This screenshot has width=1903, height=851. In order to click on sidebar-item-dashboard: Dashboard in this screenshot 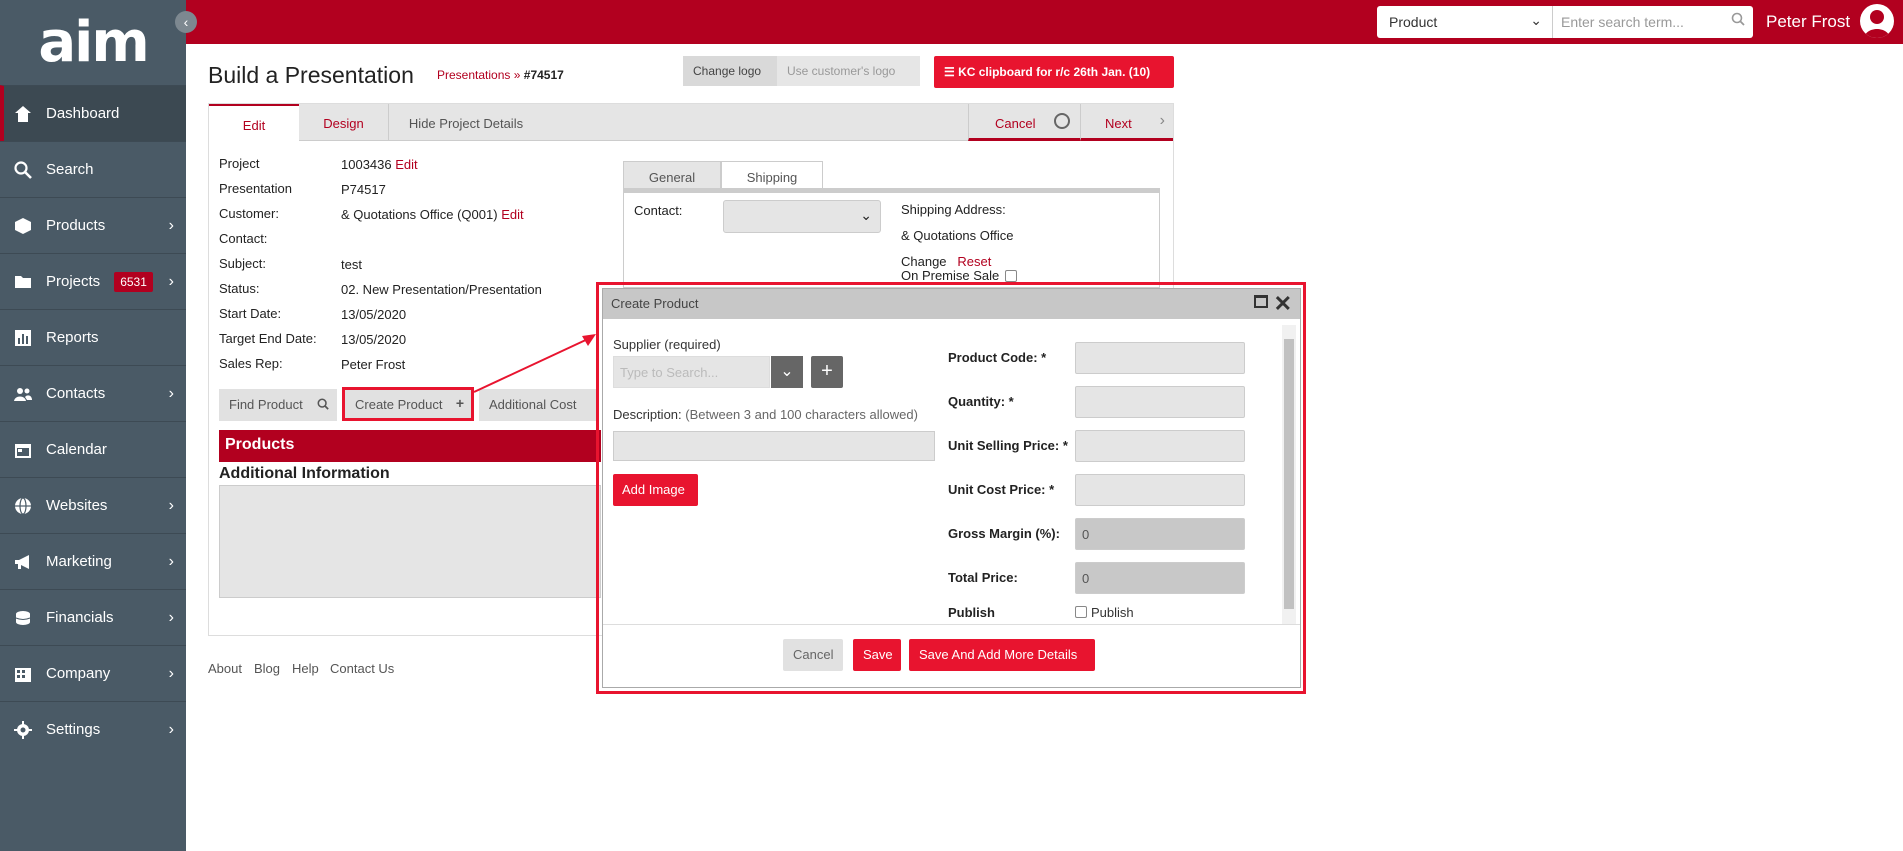, I will do `click(93, 113)`.